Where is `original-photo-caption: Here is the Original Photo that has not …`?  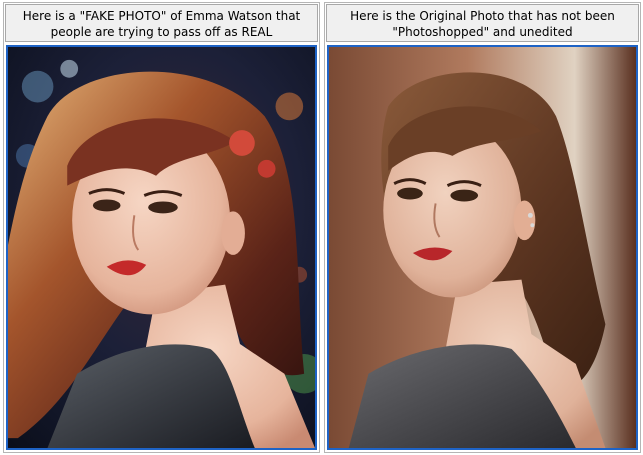
original-photo-caption: Here is the Original Photo that has not … is located at coordinates (482, 23).